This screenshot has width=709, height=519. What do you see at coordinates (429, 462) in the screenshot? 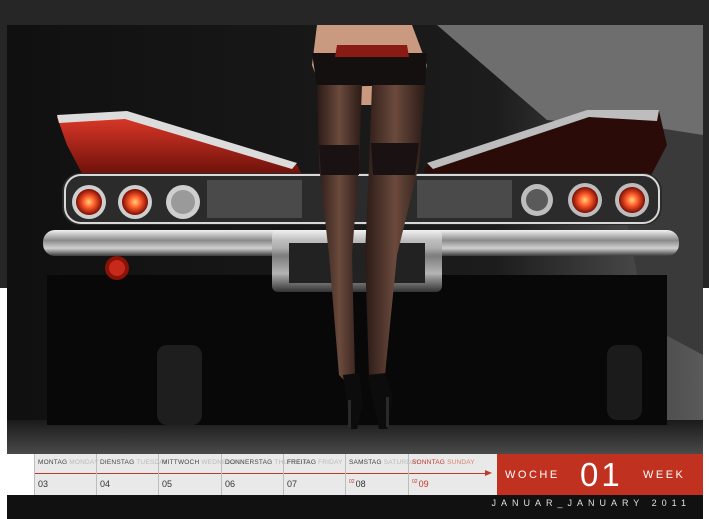
I see `day-name-de: SONNTAG` at bounding box center [429, 462].